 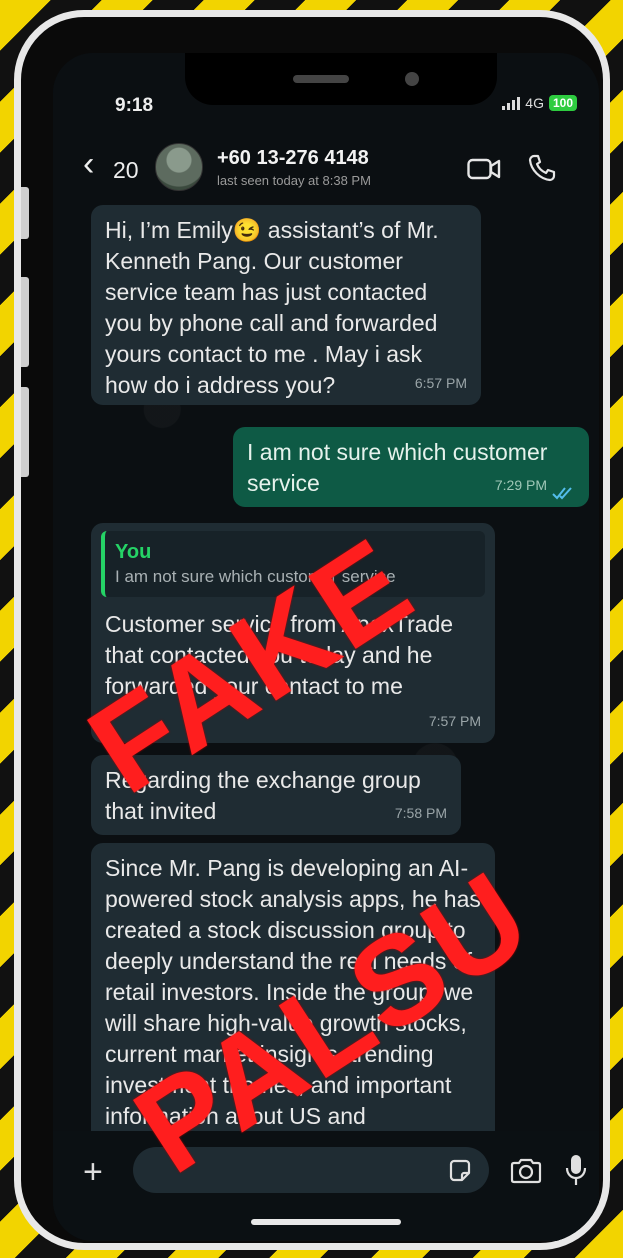 I want to click on contact-name: +60 13-276 4148, so click(x=293, y=158).